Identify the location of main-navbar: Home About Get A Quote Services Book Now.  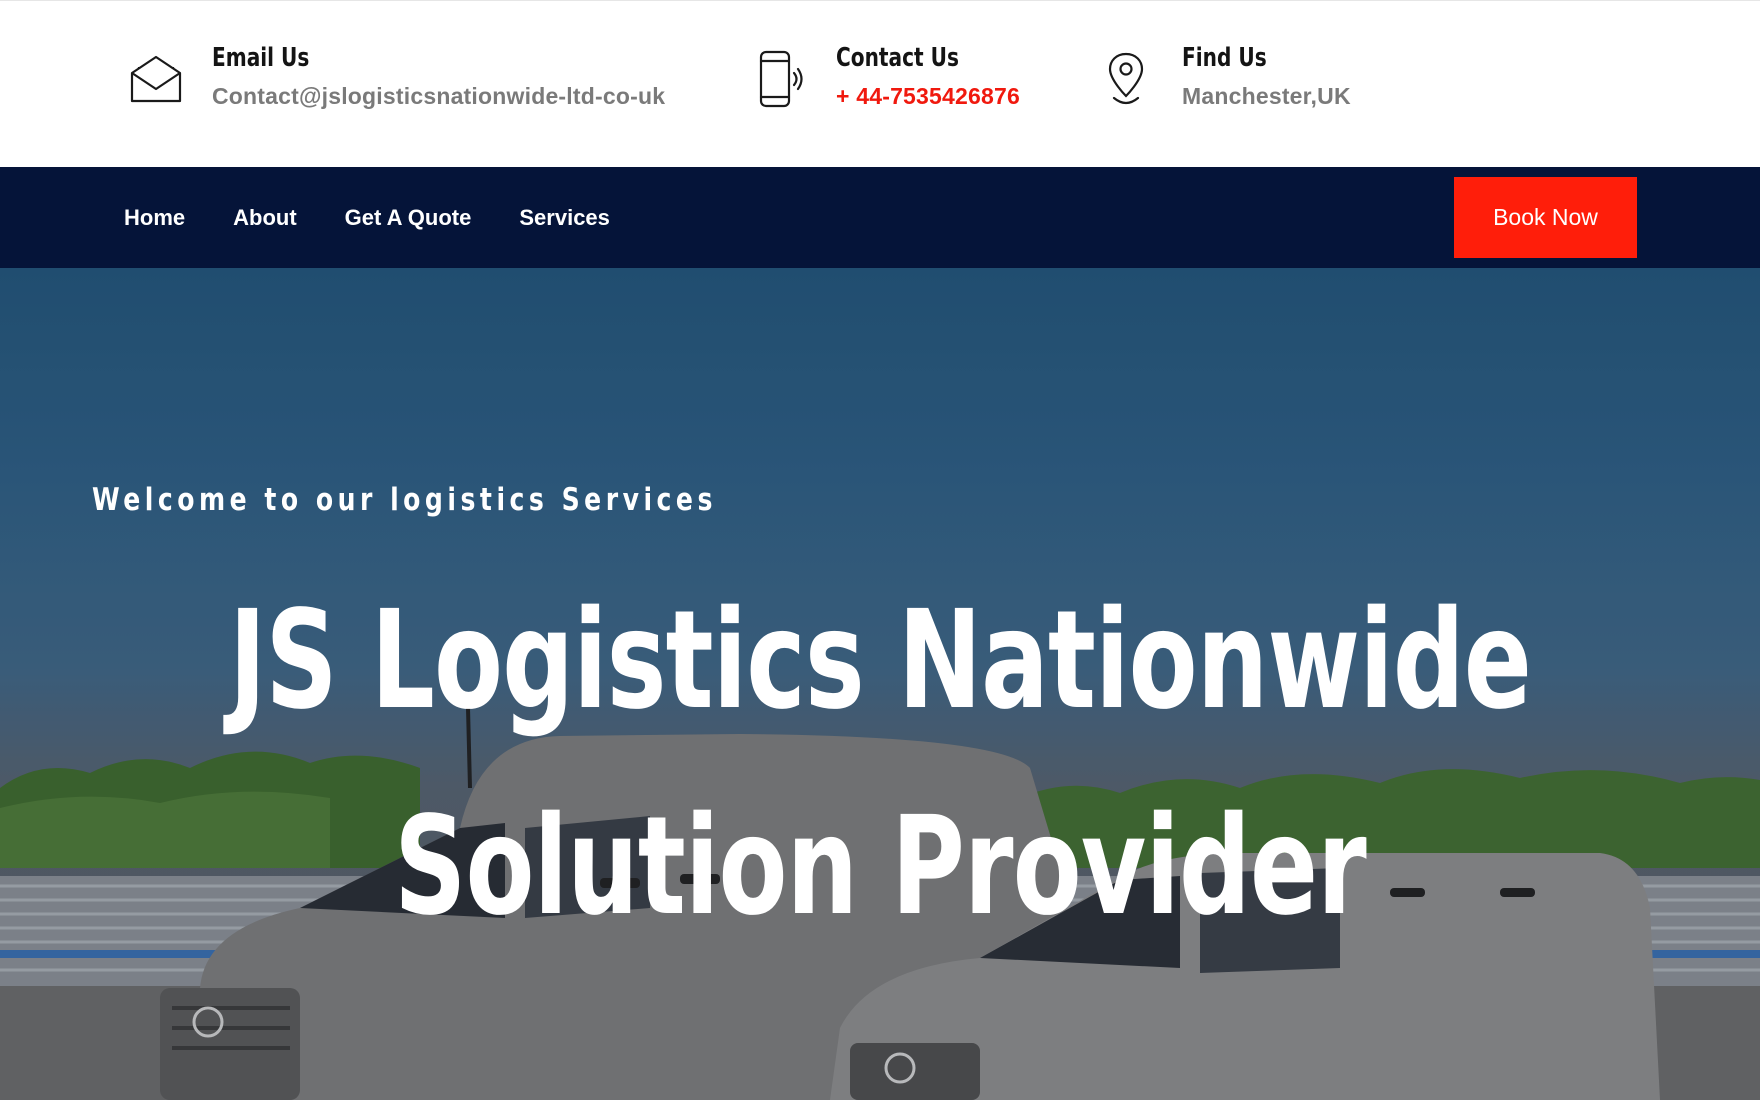
(880, 217).